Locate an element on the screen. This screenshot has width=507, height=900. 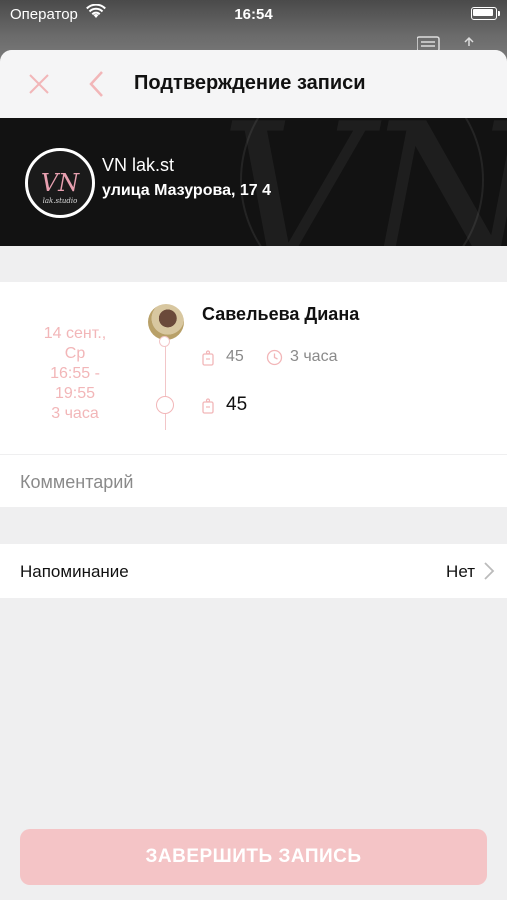
status-bar: Оператор 16:54 is located at coordinates (253, 14).